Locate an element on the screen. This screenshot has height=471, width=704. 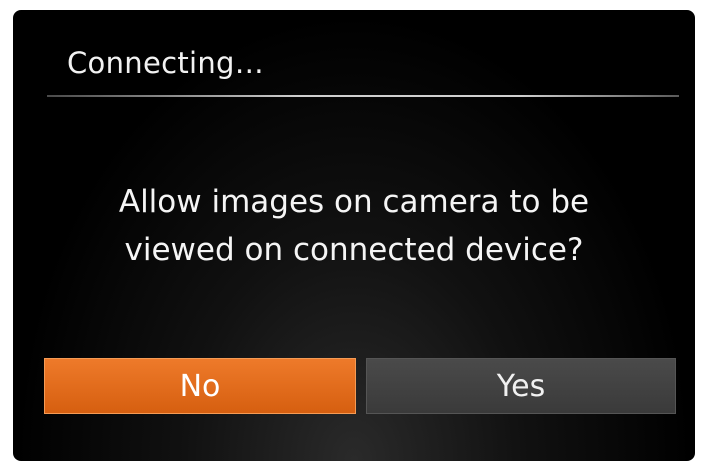
title-divider is located at coordinates (363, 96).